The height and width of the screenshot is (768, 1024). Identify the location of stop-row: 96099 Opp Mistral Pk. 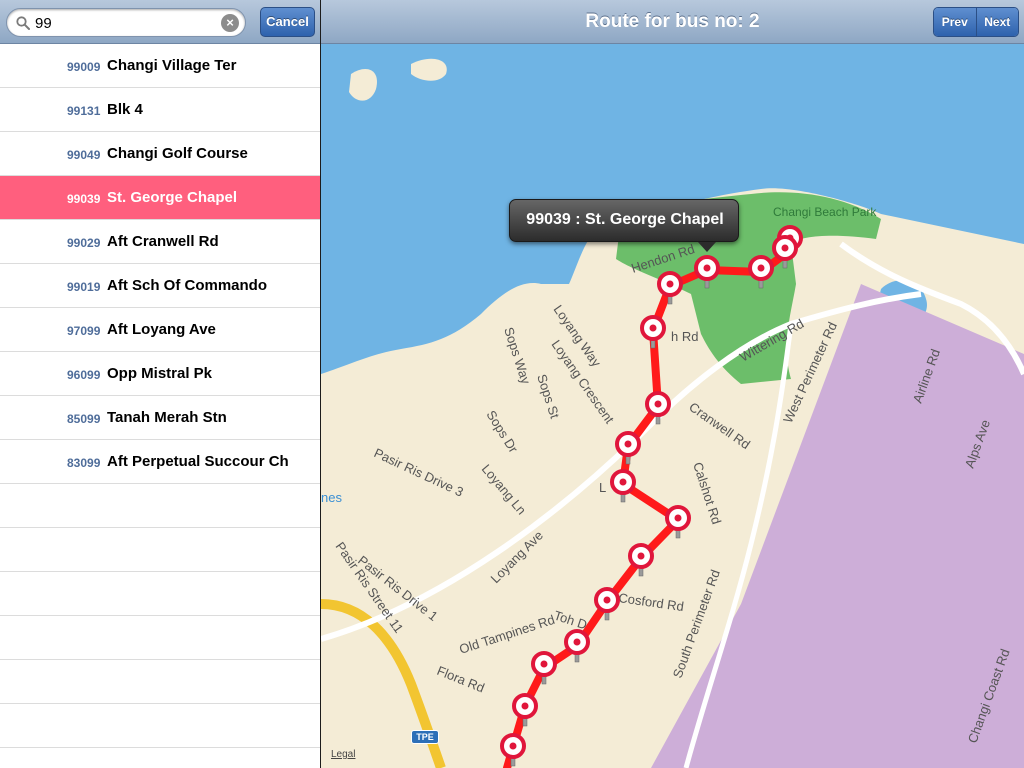
(160, 374).